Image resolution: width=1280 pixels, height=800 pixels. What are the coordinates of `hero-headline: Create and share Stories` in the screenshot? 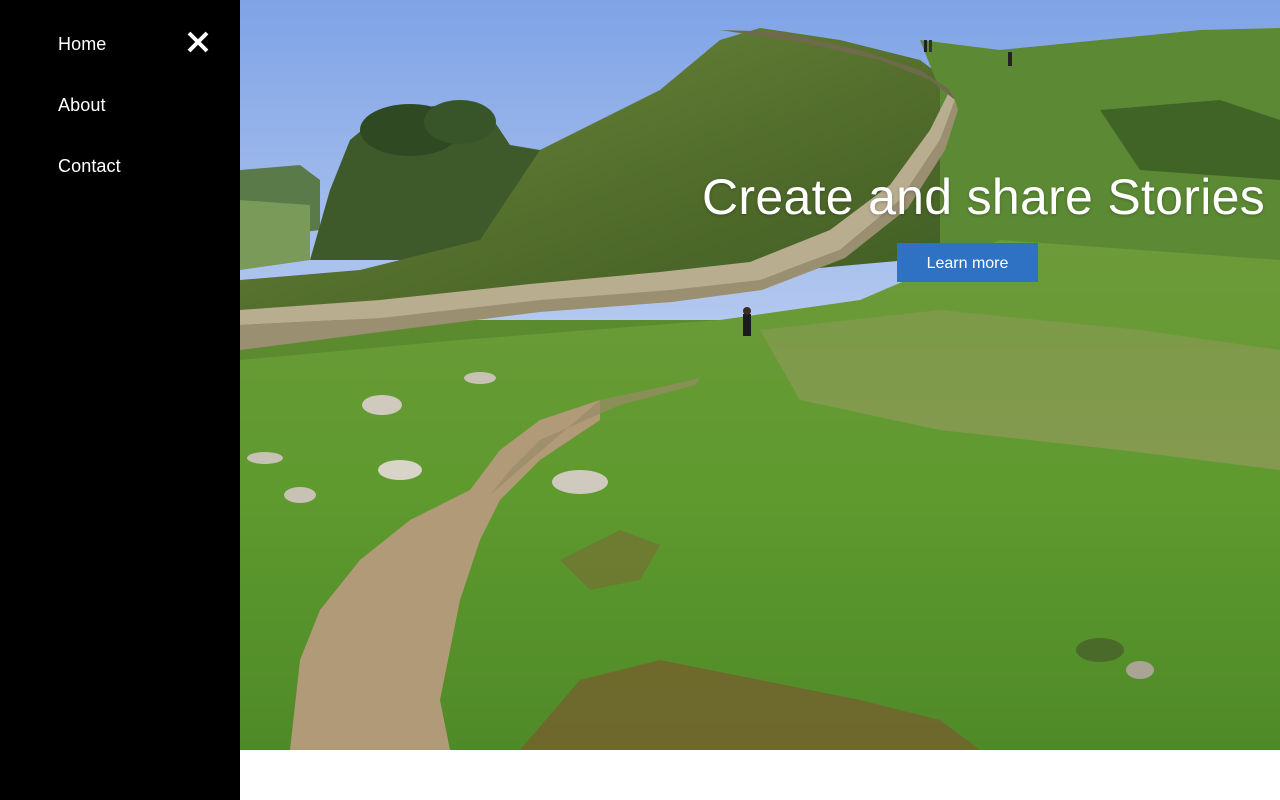 It's located at (984, 197).